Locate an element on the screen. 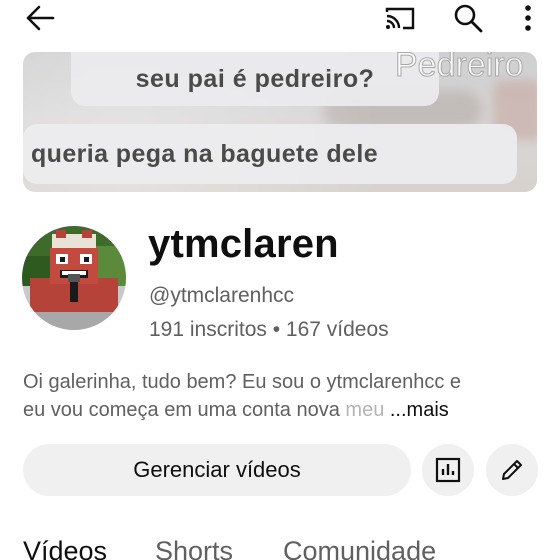  banner-caption-bottom: queria pega na baguete dele is located at coordinates (270, 154).